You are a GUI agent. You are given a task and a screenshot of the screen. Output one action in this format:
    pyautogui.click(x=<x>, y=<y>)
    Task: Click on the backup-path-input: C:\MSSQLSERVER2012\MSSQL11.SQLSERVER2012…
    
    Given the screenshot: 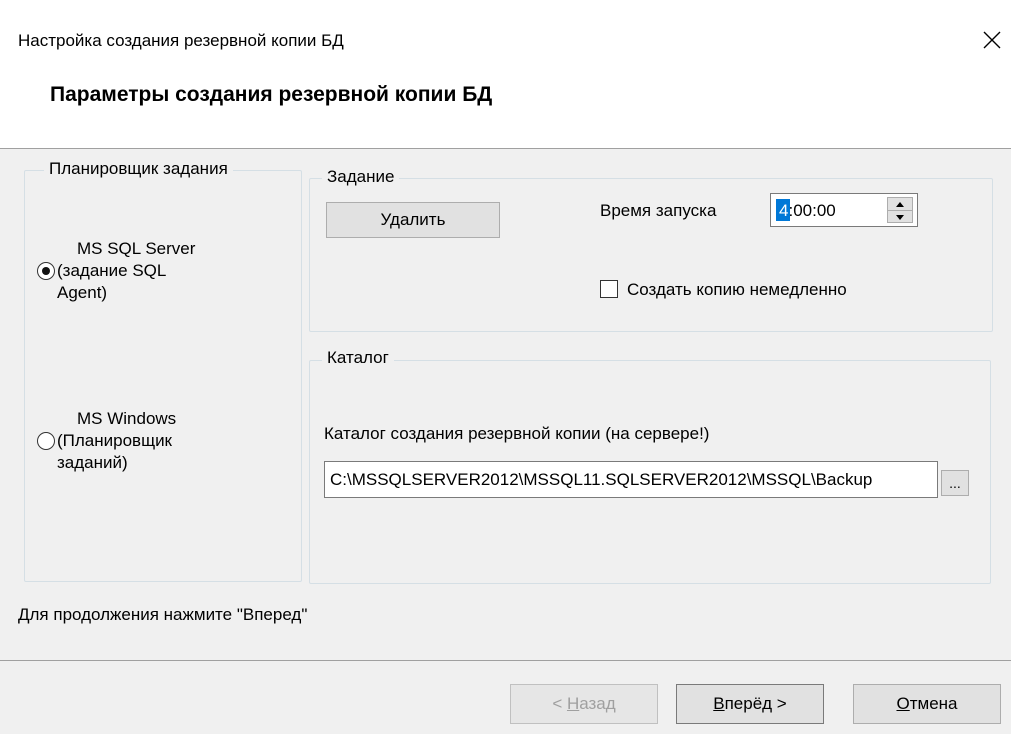 What is the action you would take?
    pyautogui.click(x=631, y=479)
    